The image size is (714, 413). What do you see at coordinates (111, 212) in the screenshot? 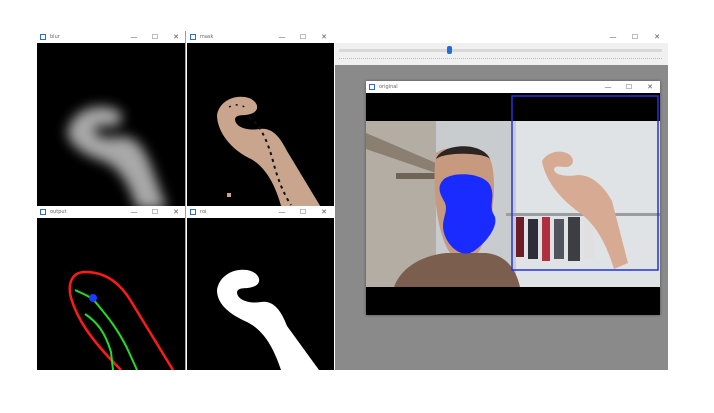
I see `output-title-bar: output — ☐ ✕` at bounding box center [111, 212].